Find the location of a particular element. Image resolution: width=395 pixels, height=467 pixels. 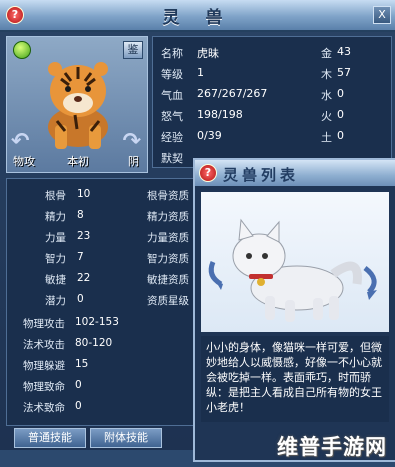

identify-button: 鉴 is located at coordinates (133, 50).